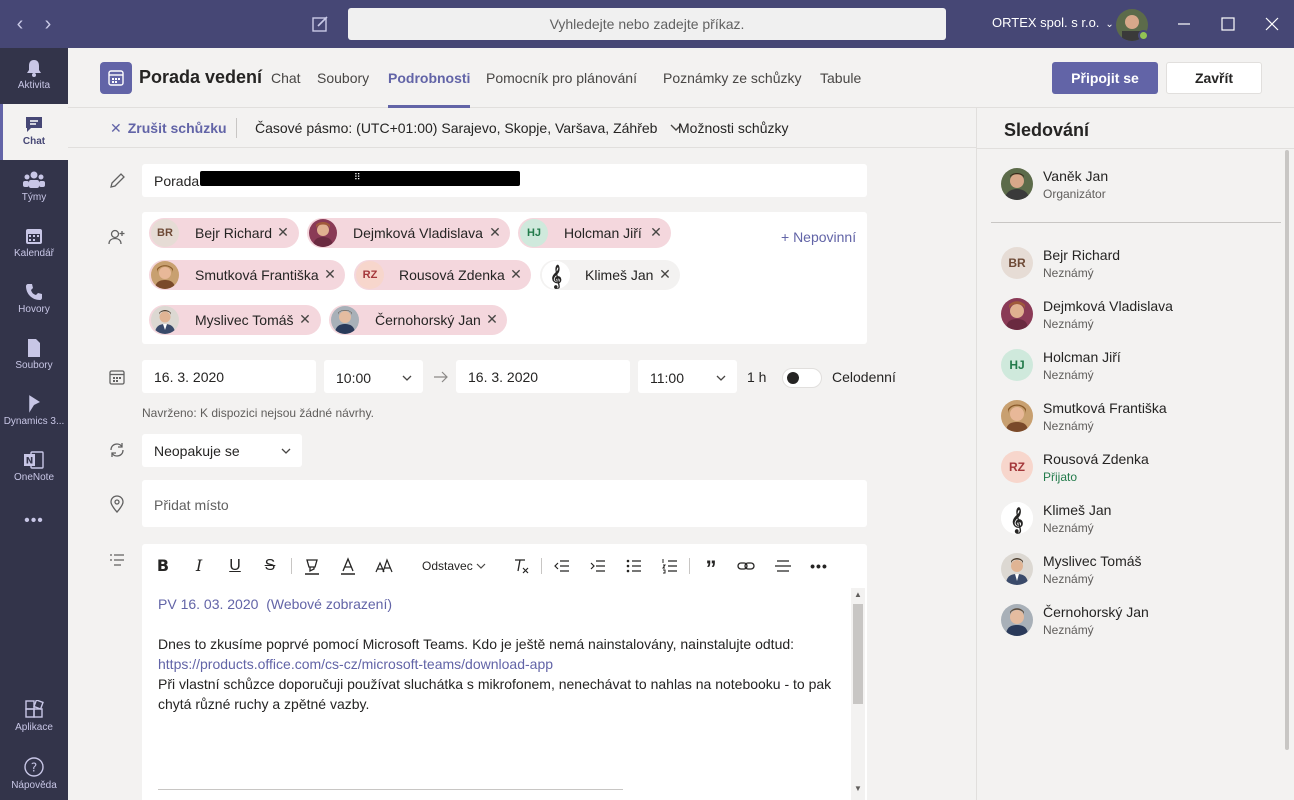 Image resolution: width=1294 pixels, height=800 pixels. Describe the element at coordinates (504, 503) in the screenshot. I see `location-input` at that location.